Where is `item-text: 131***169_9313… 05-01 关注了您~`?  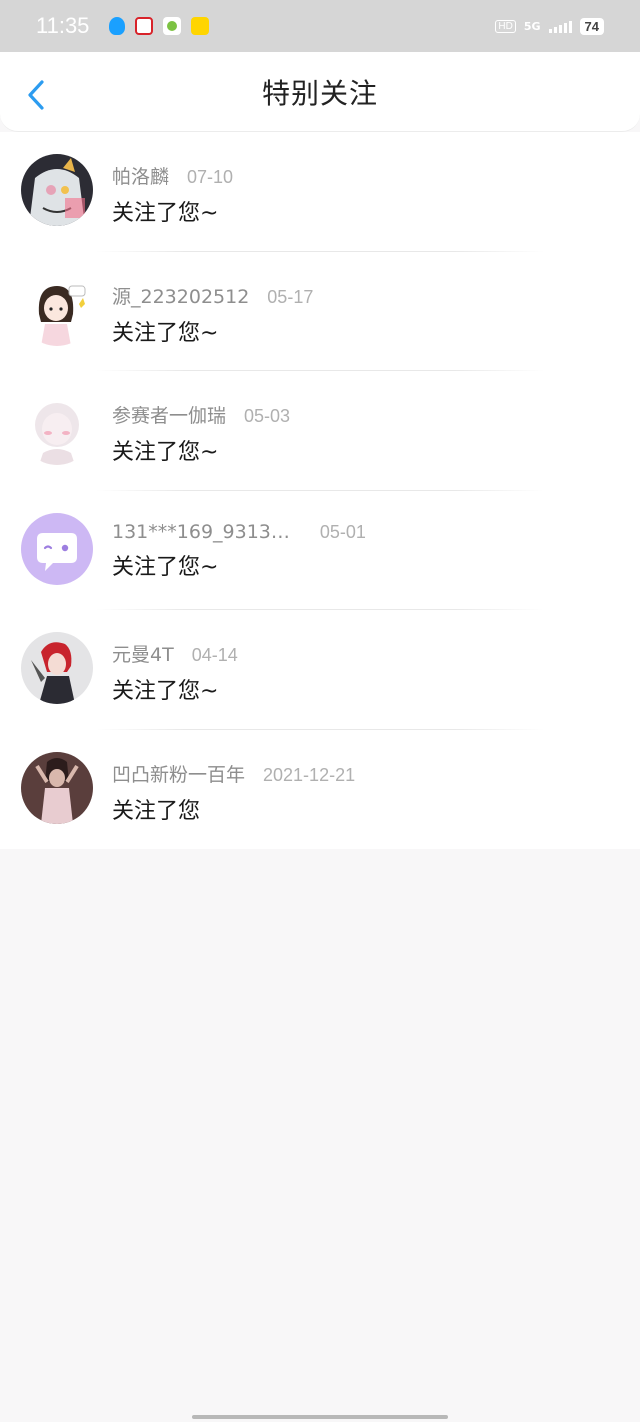 item-text: 131***169_9313… 05-01 关注了您~ is located at coordinates (239, 551).